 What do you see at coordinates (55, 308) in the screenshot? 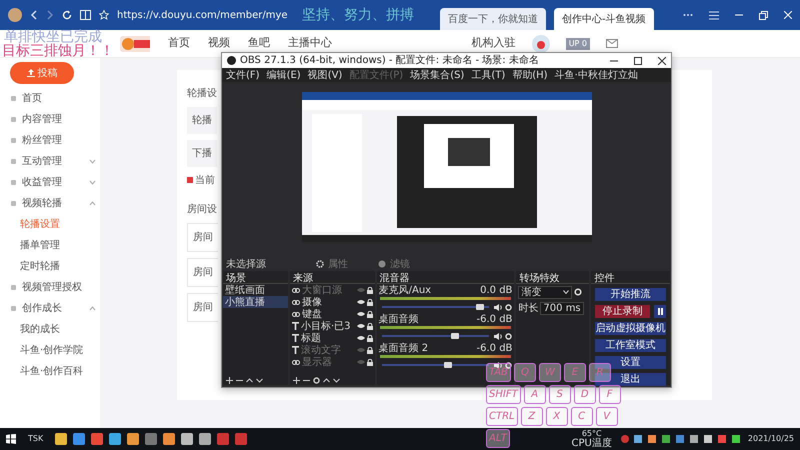
I see `sidebar-item: 创作成长` at bounding box center [55, 308].